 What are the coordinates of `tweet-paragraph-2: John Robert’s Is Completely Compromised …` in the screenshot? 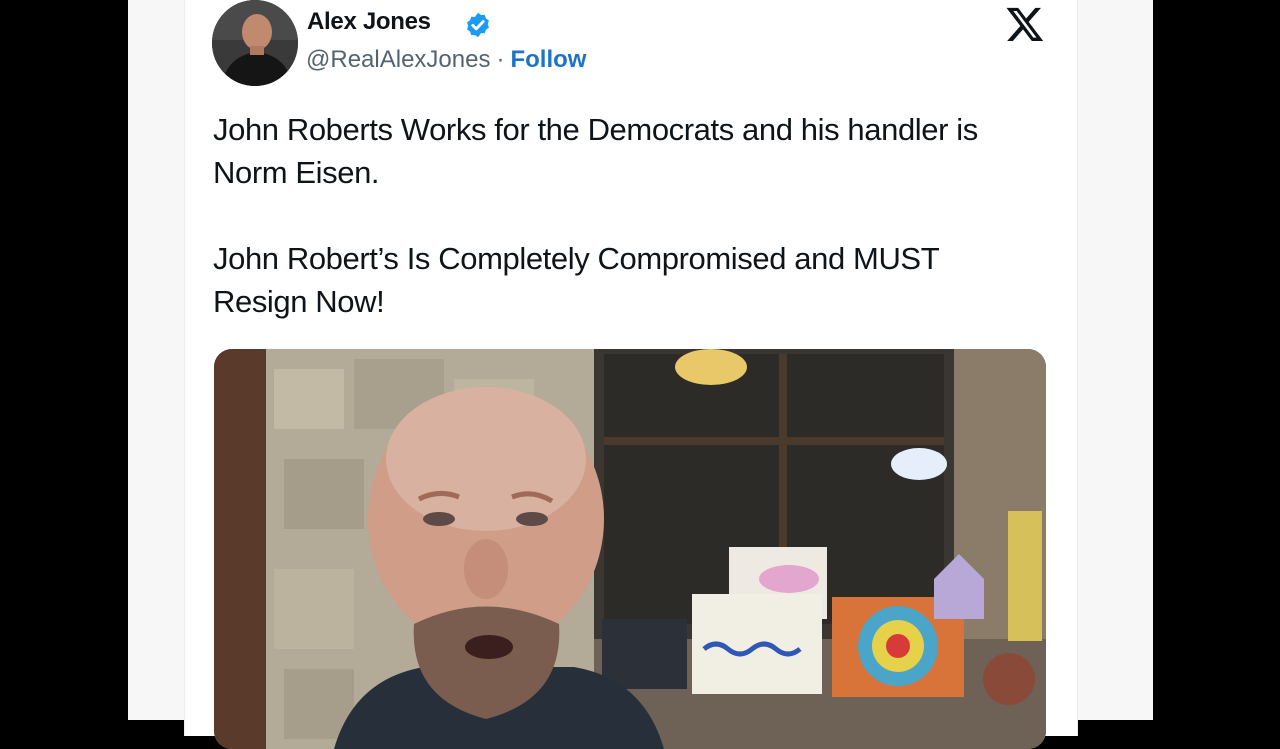 It's located at (576, 280).